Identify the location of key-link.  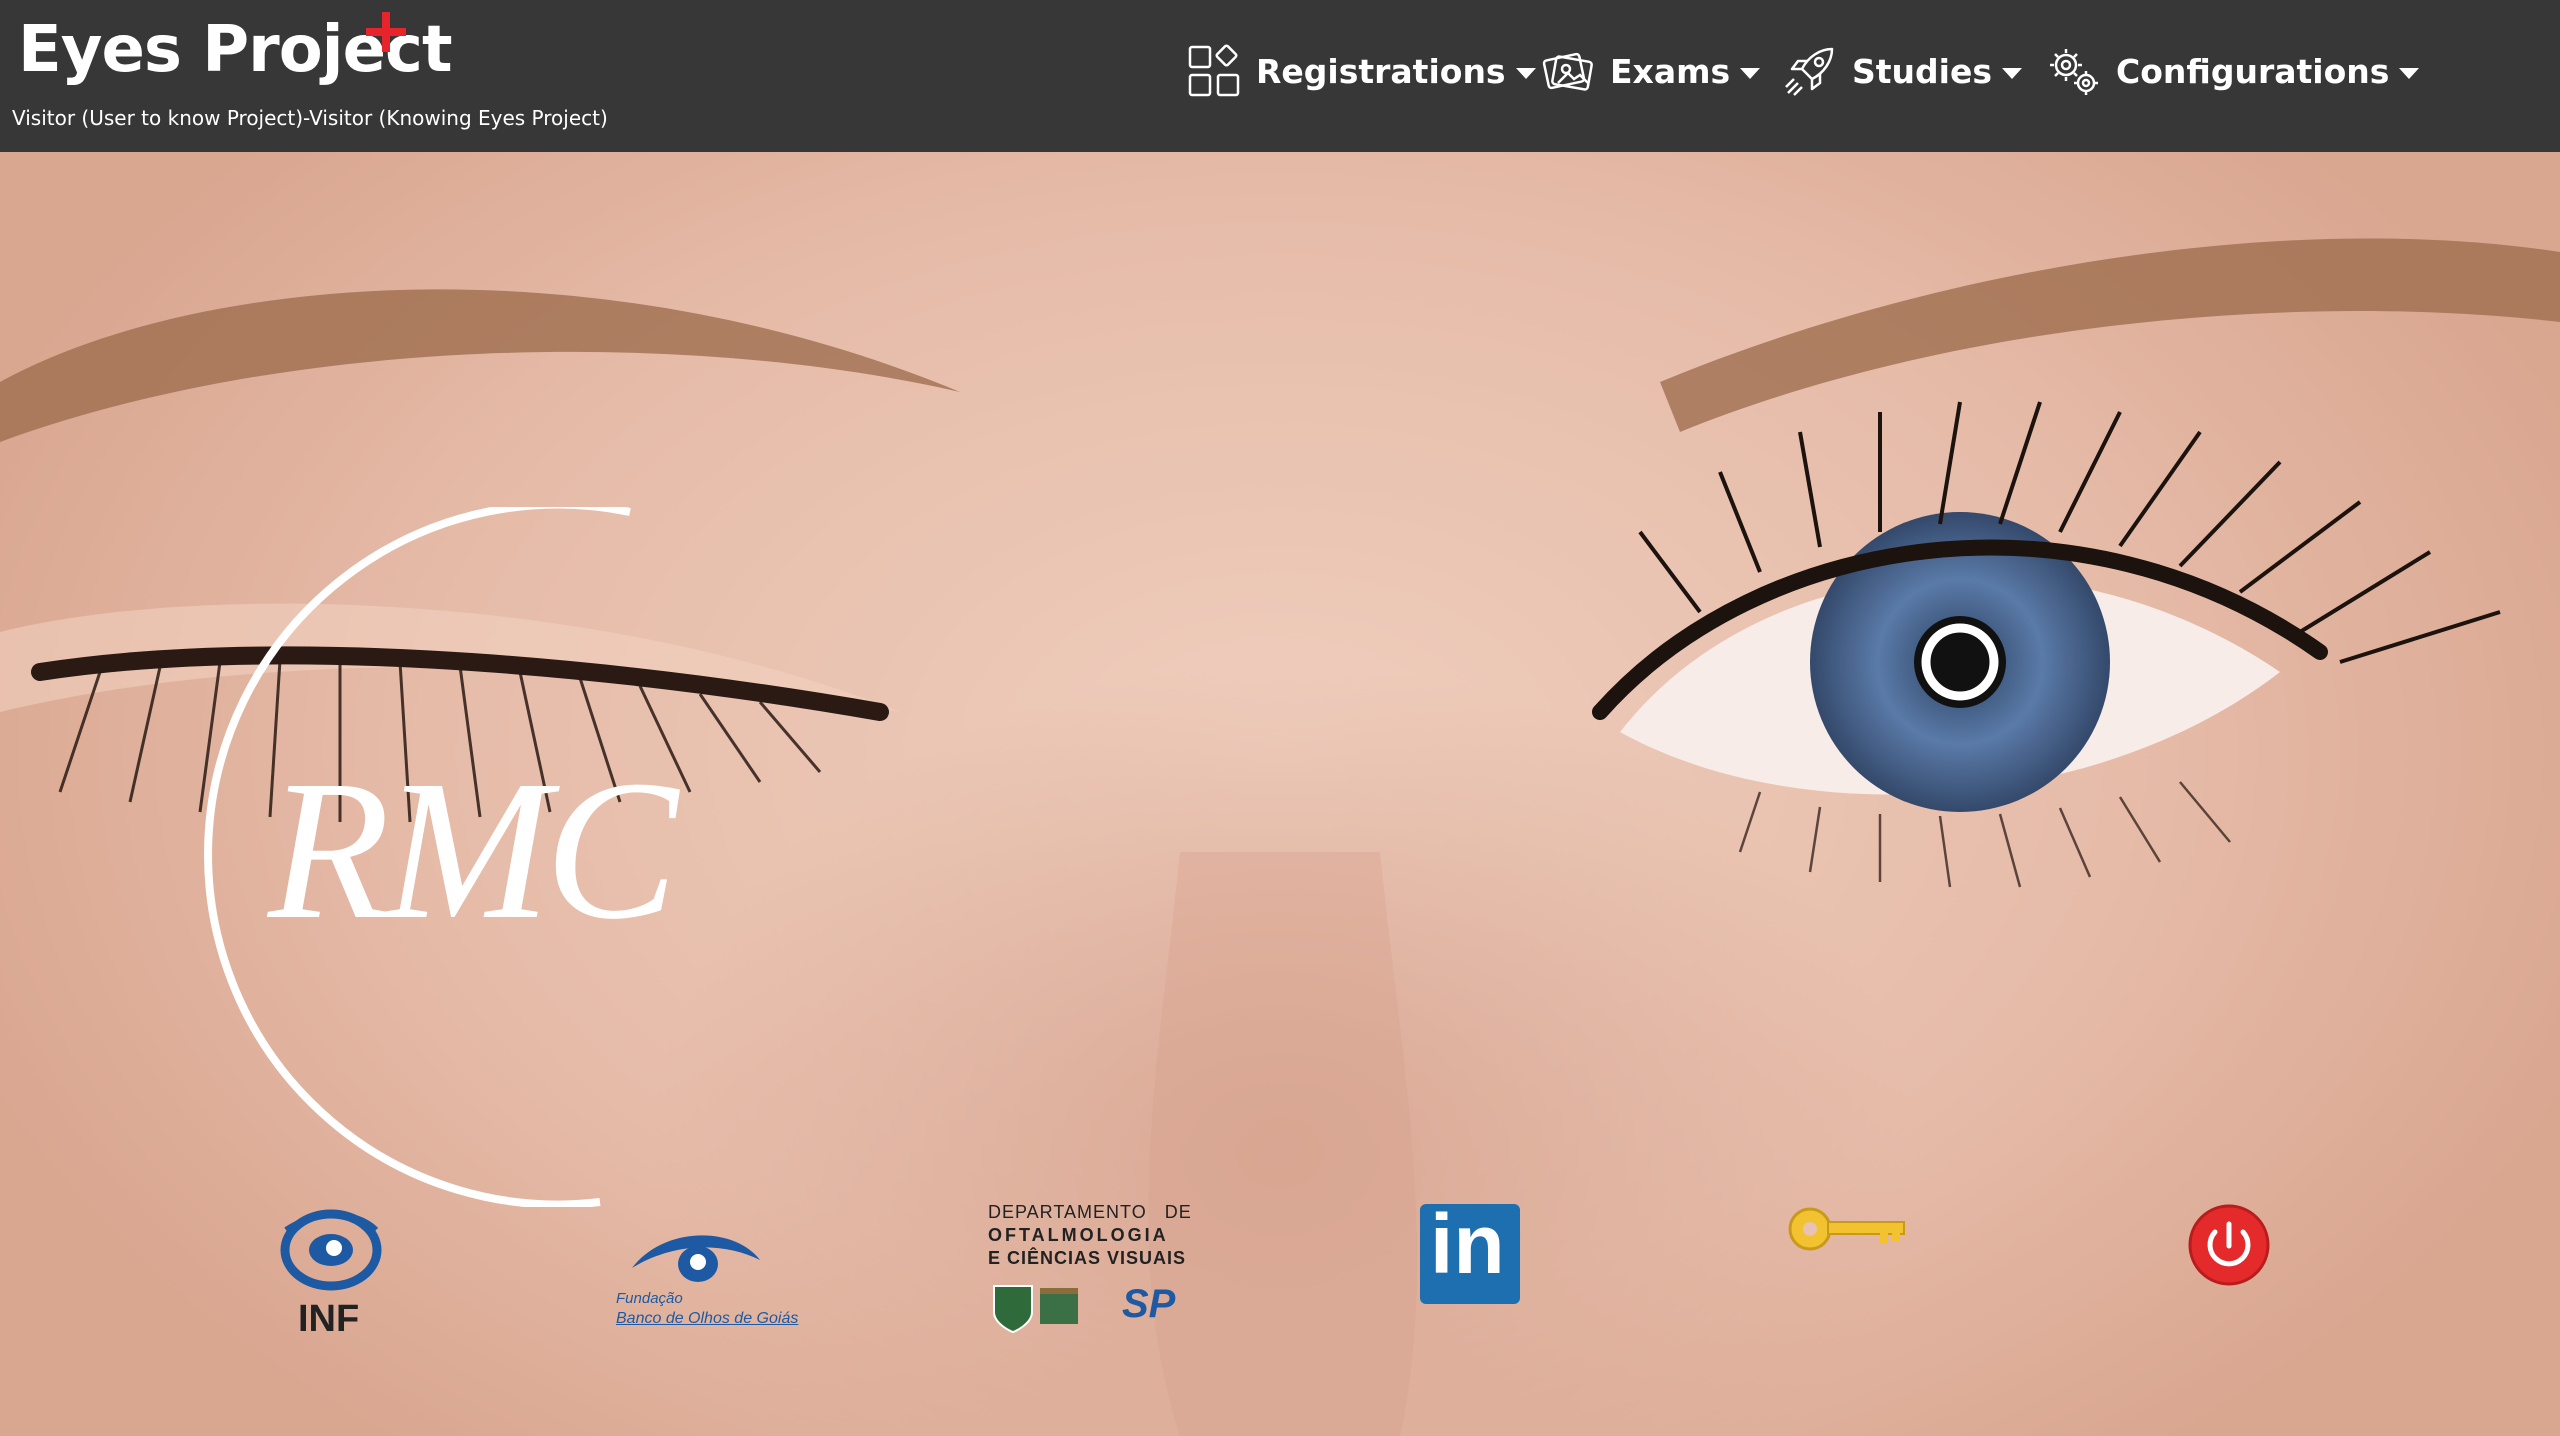
(1848, 1229).